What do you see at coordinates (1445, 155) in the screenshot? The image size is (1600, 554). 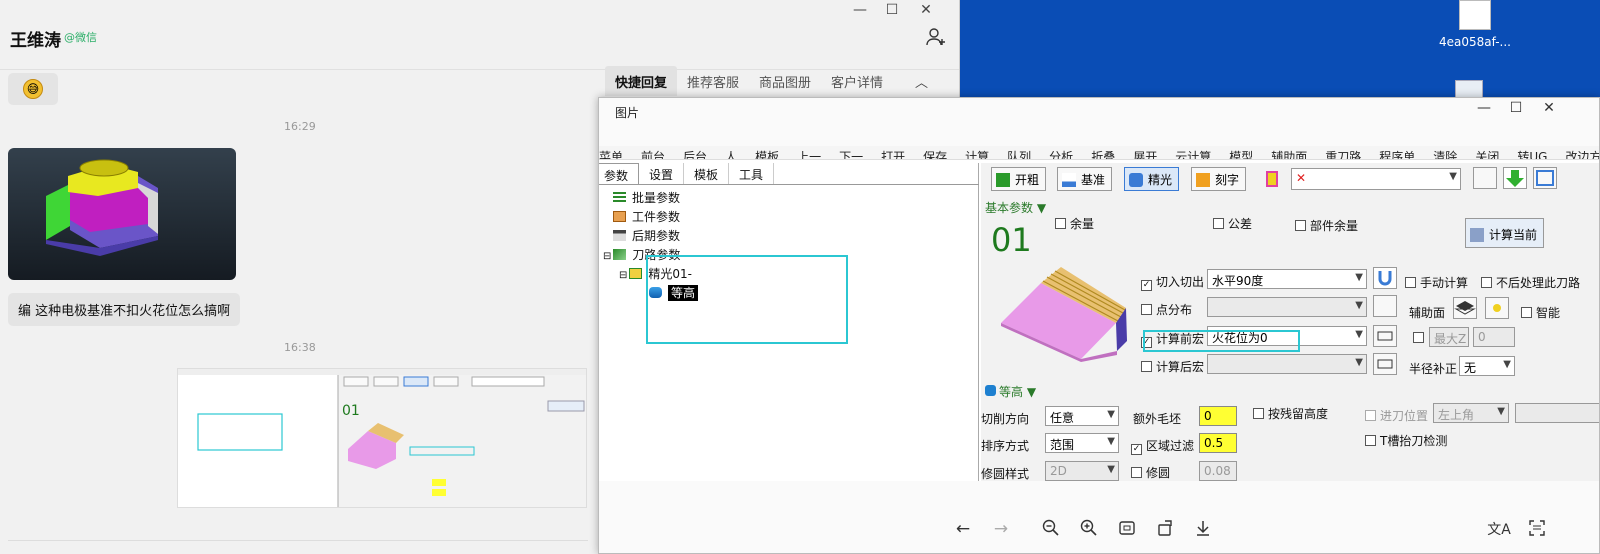 I see `menu-item: 清除` at bounding box center [1445, 155].